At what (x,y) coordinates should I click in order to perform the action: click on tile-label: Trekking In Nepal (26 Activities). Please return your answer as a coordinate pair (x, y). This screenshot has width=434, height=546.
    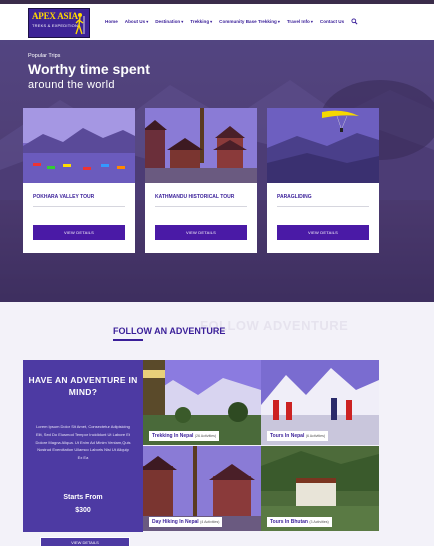
    Looking at the image, I should click on (184, 436).